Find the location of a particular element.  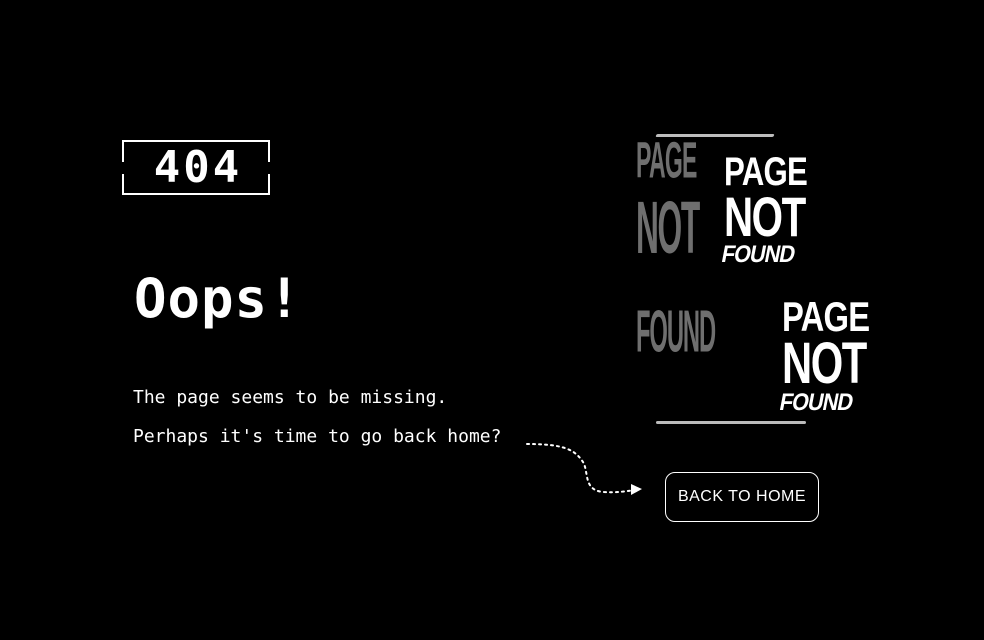

text-stack-top: PAGE NOT FOUND is located at coordinates (777, 210).